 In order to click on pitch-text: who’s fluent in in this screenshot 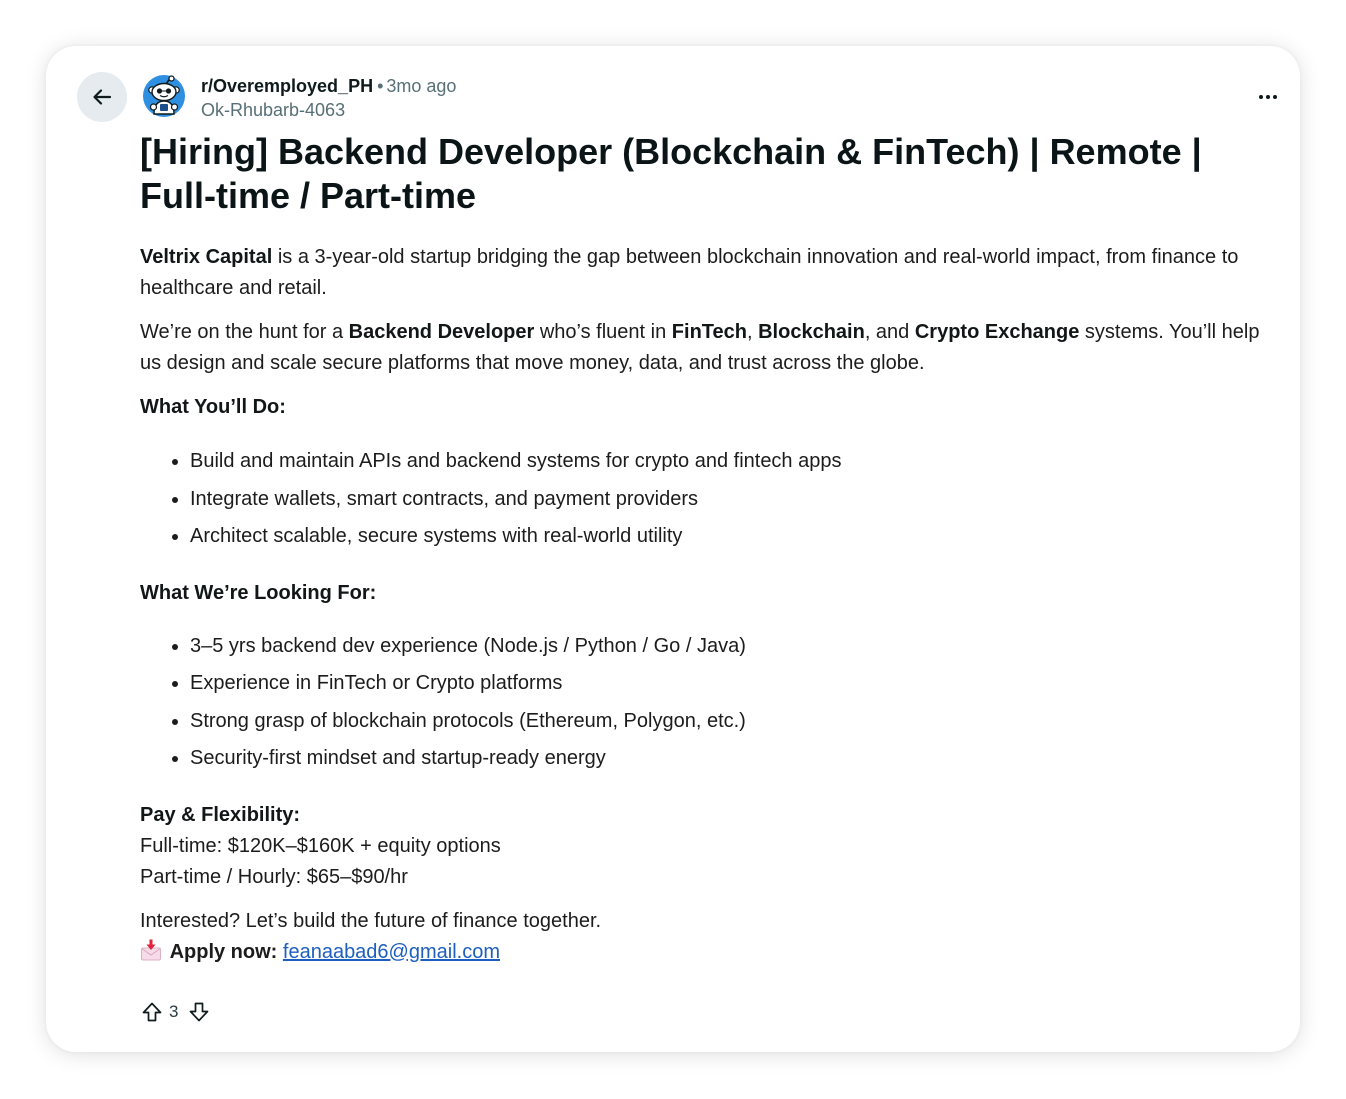, I will do `click(603, 332)`.